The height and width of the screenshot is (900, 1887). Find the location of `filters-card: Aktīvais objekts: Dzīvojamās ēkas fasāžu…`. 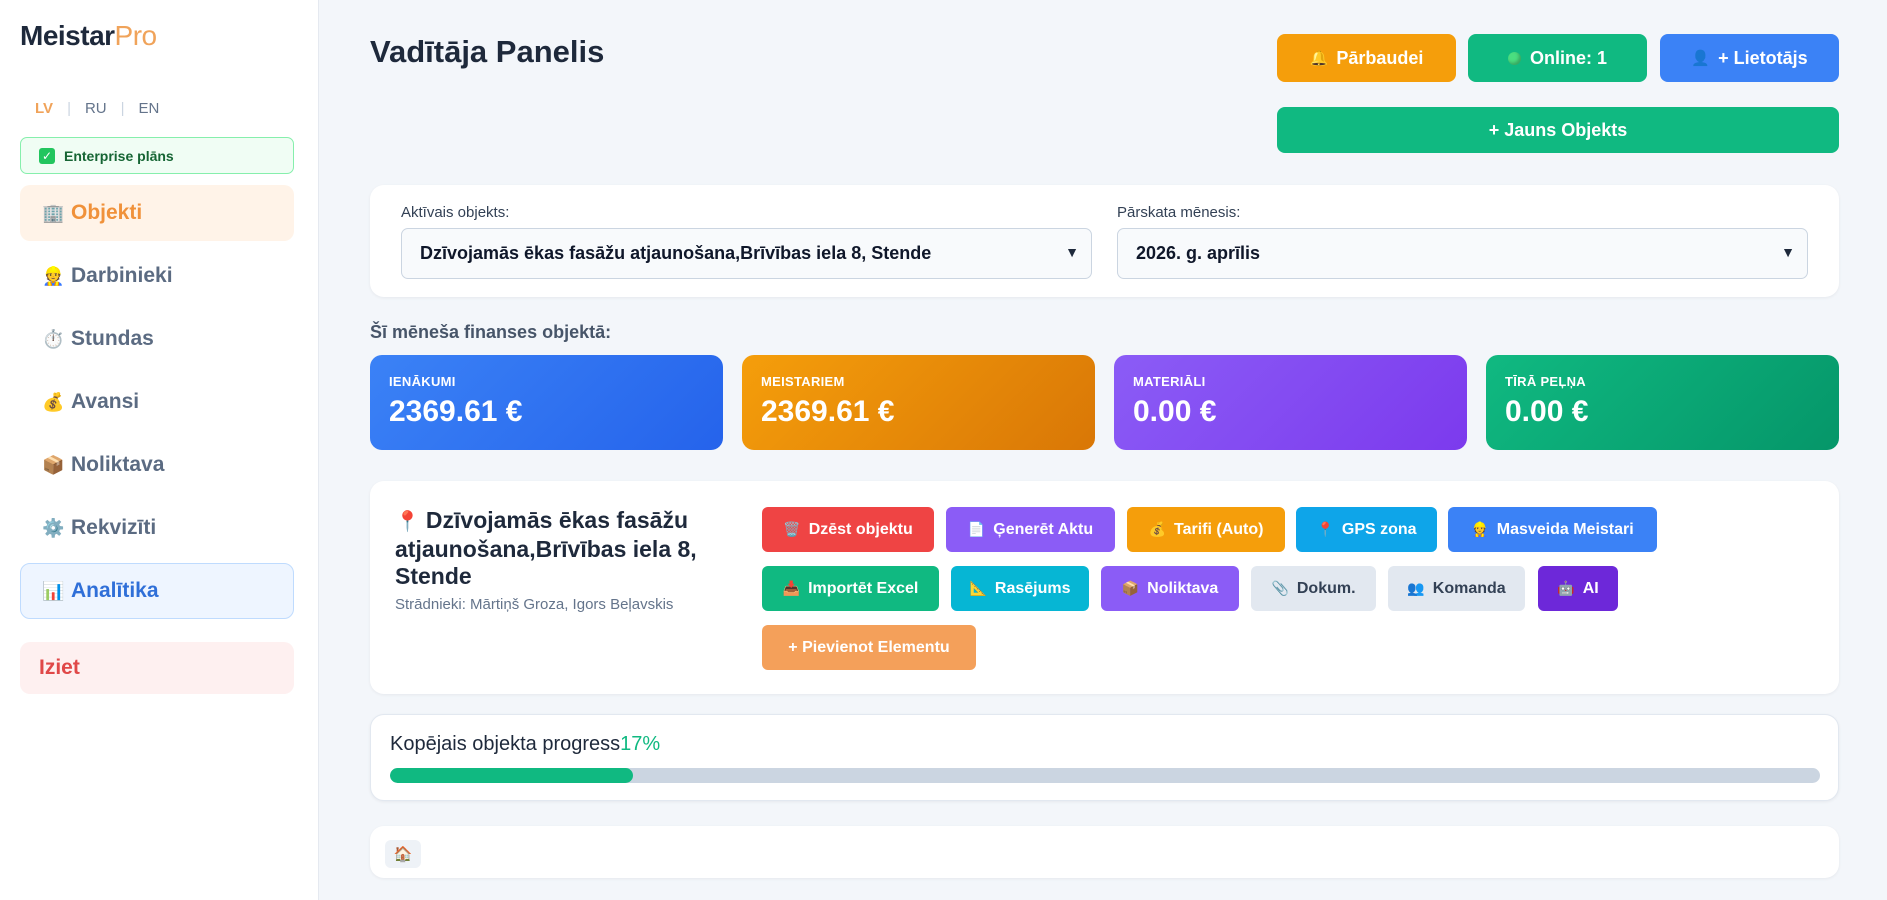

filters-card: Aktīvais objekts: Dzīvojamās ēkas fasāžu… is located at coordinates (1104, 241).